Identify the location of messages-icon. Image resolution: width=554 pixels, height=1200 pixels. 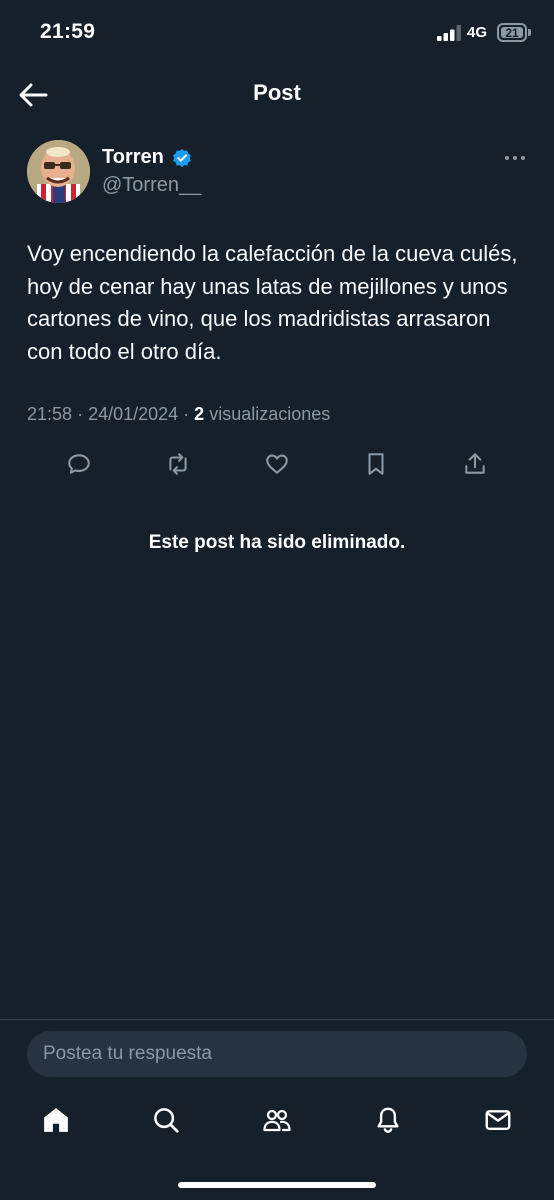
(498, 1120).